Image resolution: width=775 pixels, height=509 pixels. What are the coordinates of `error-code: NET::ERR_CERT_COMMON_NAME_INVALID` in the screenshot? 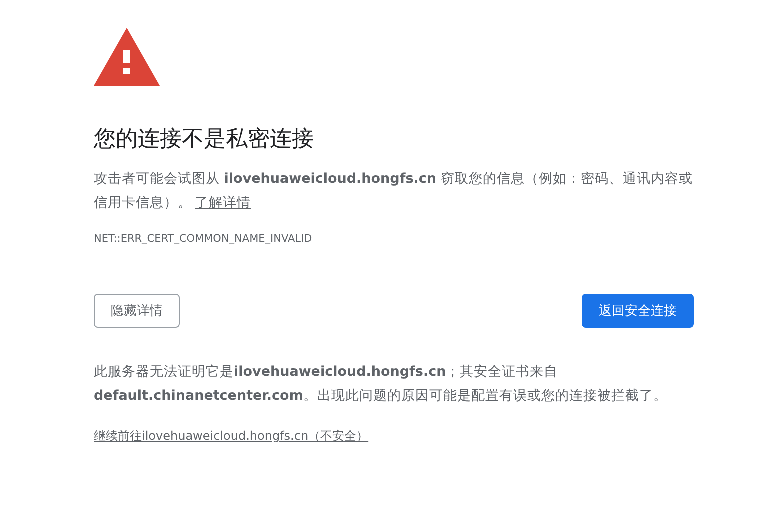 It's located at (204, 239).